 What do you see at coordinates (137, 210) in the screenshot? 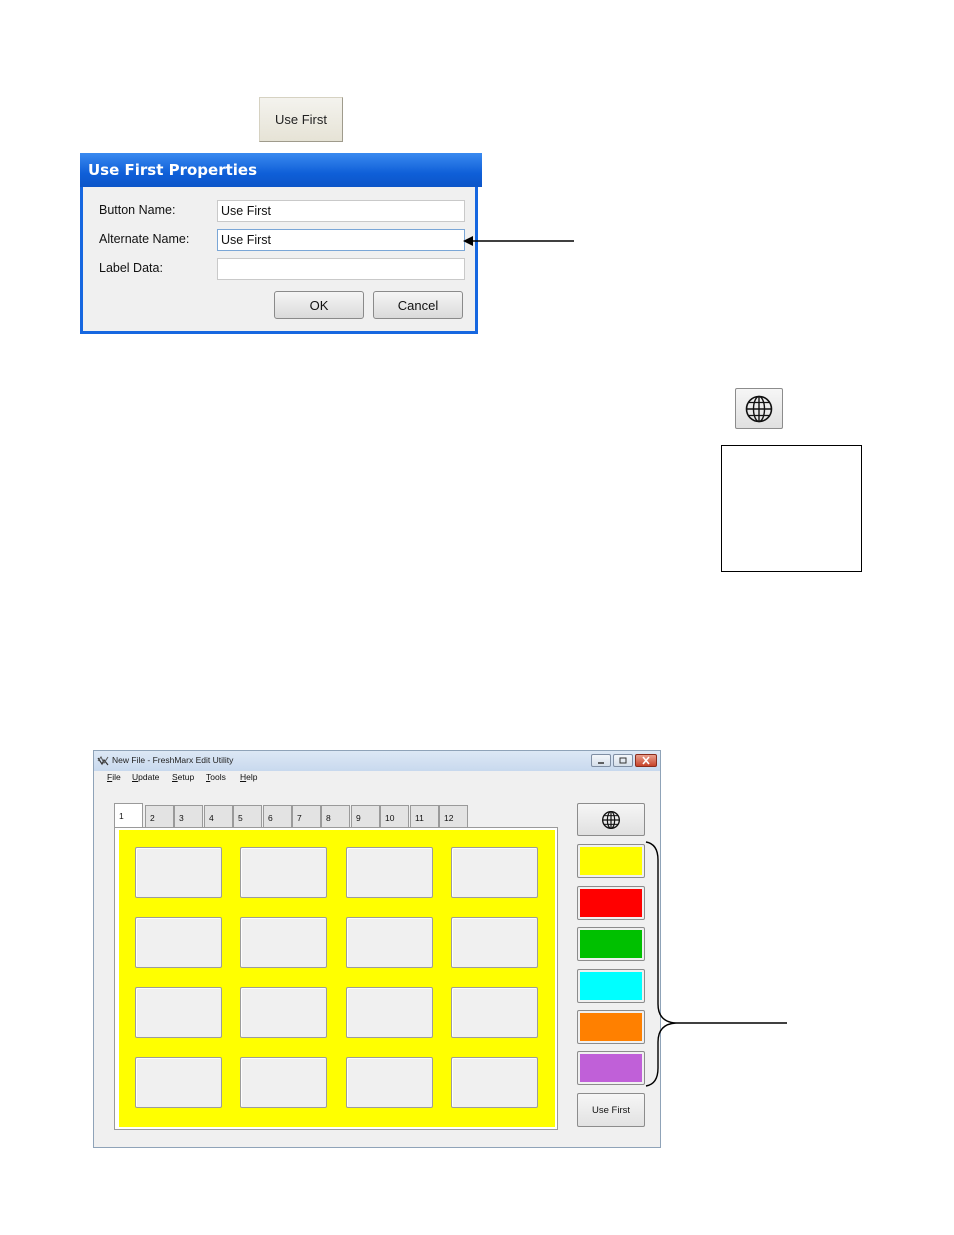
I see `button-name-label: Button Name:` at bounding box center [137, 210].